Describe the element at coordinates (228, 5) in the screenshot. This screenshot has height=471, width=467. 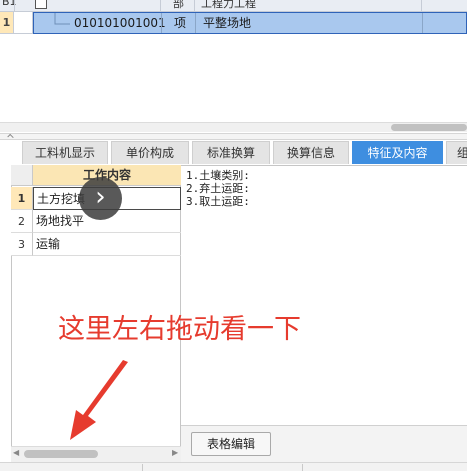
I see `header-col-name: 工程力工程` at that location.